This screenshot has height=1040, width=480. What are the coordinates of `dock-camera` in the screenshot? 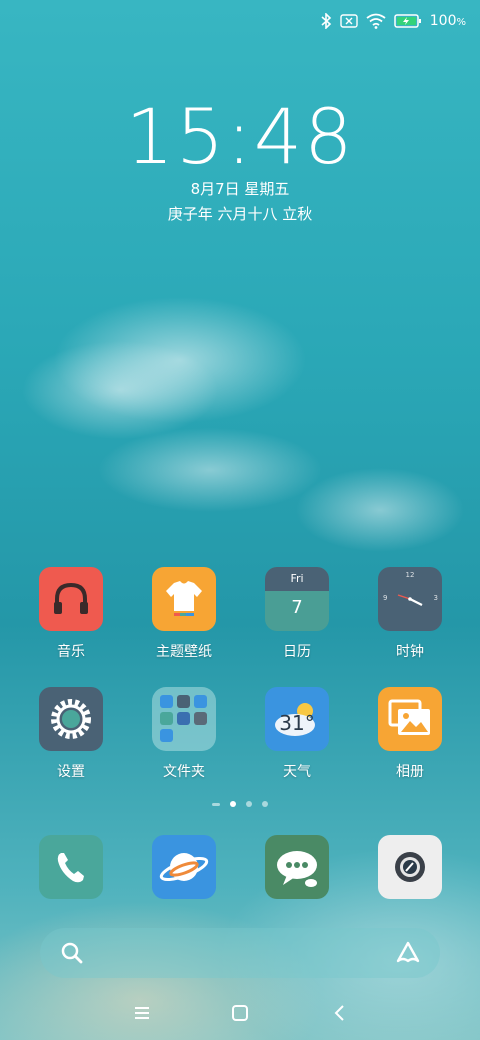 It's located at (410, 867).